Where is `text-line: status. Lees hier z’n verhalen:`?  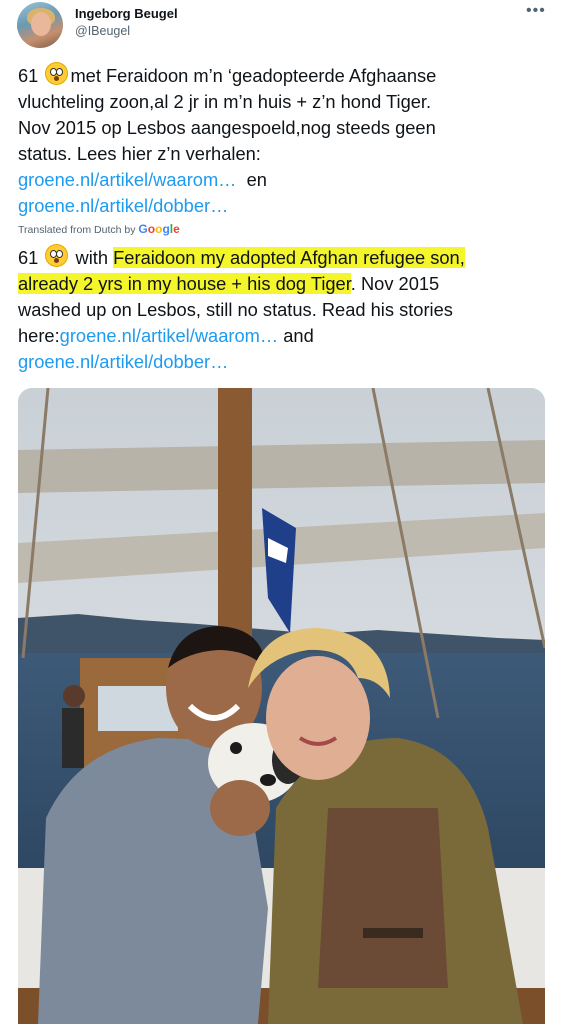 text-line: status. Lees hier z’n verhalen: is located at coordinates (139, 153).